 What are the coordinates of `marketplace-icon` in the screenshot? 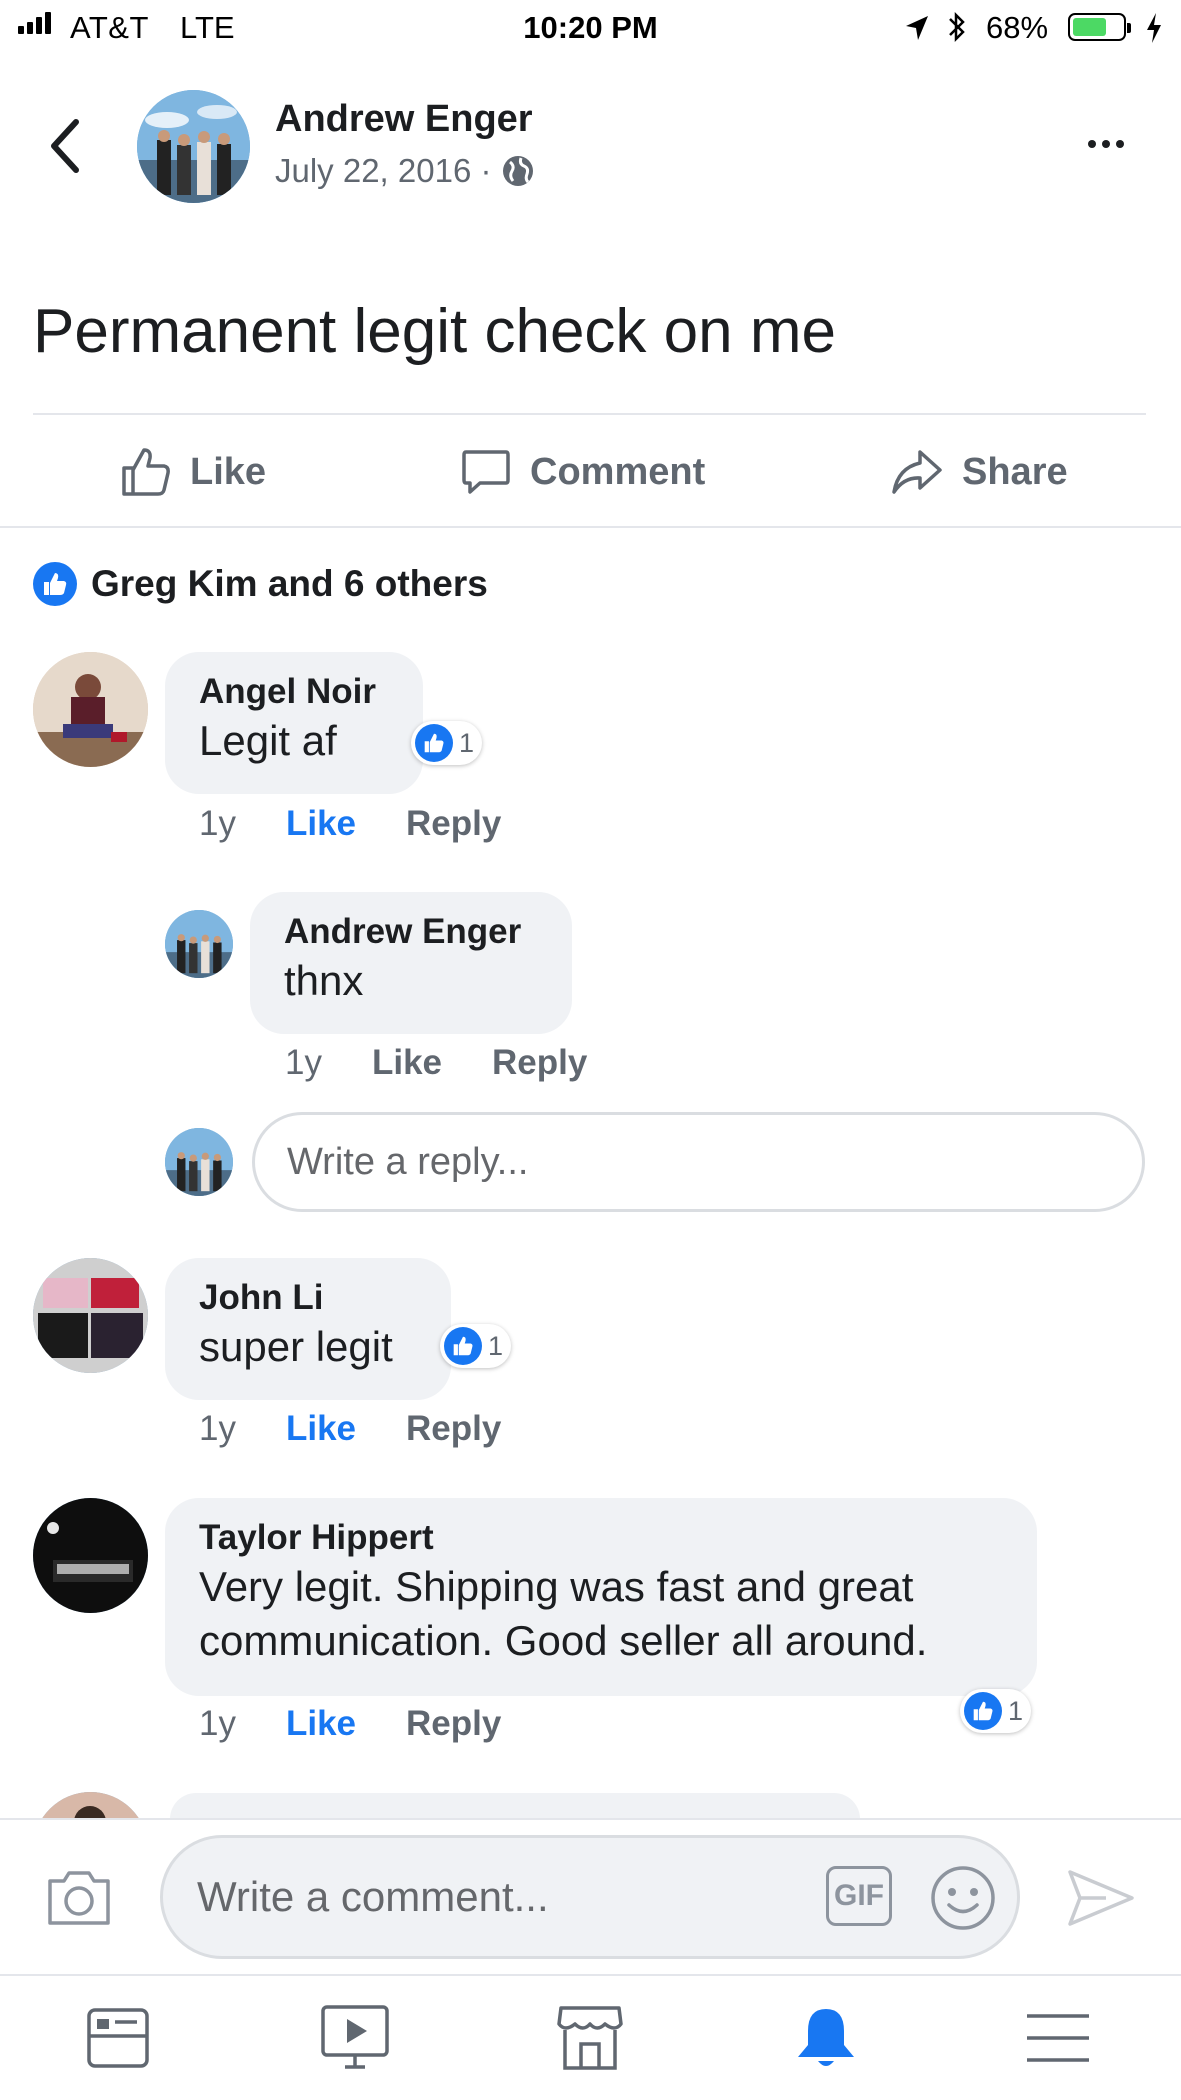 It's located at (590, 2038).